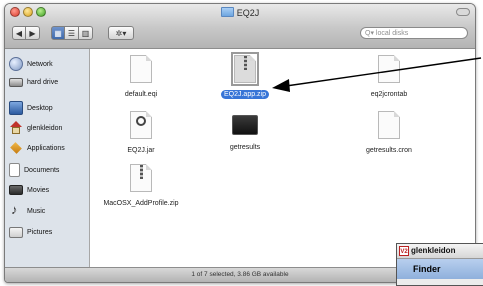  Describe the element at coordinates (42, 170) in the screenshot. I see `sidebar-item-label: Documents` at that location.